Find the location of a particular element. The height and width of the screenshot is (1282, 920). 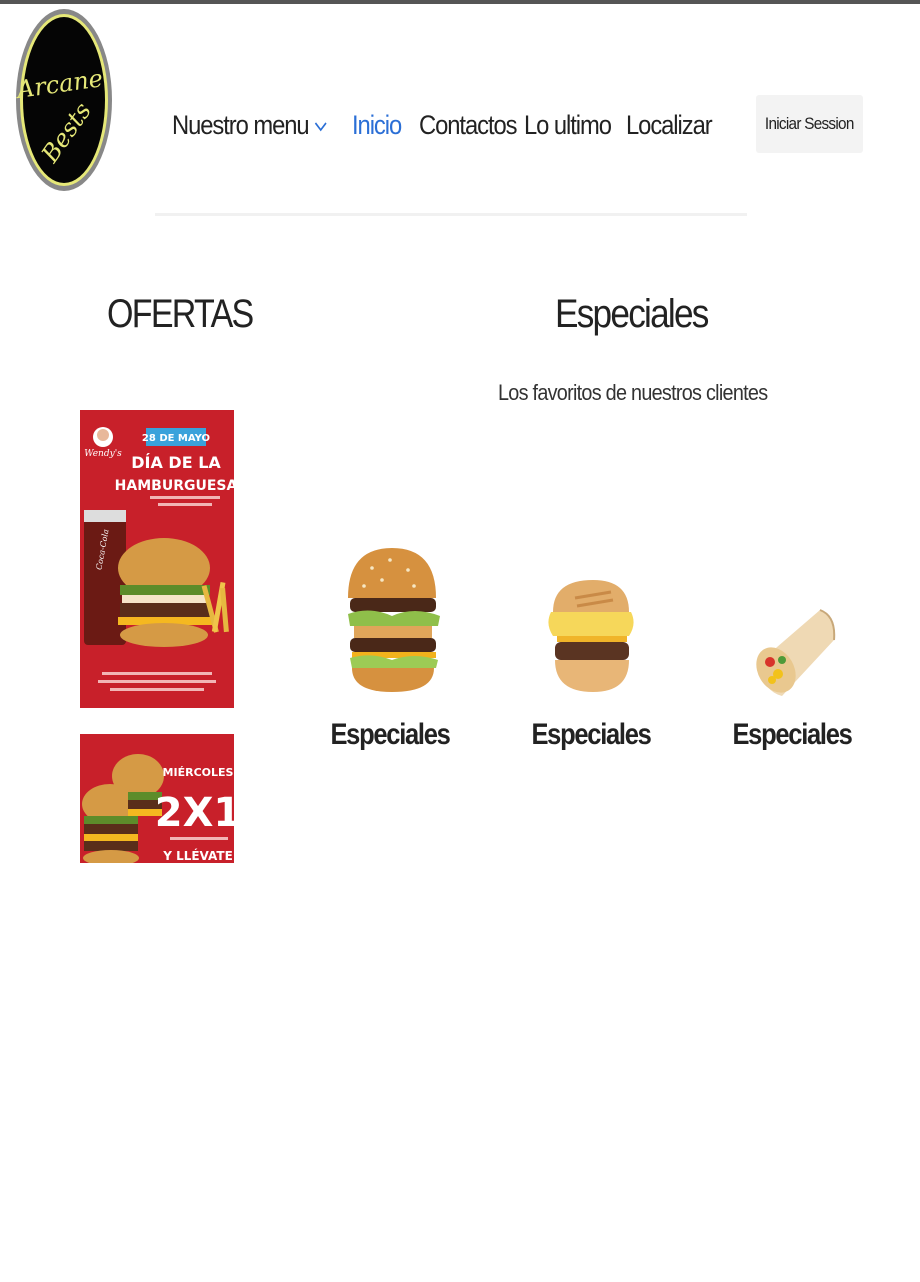

nav-item-contactos: Contactos is located at coordinates (468, 125).